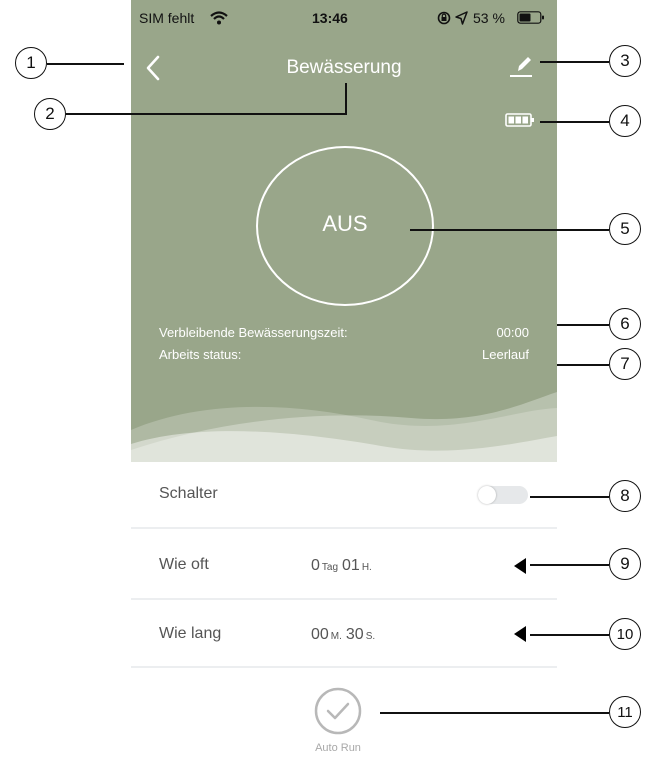 The width and height of the screenshot is (649, 764). Describe the element at coordinates (200, 354) in the screenshot. I see `work-status-label: Arbeits status:` at that location.